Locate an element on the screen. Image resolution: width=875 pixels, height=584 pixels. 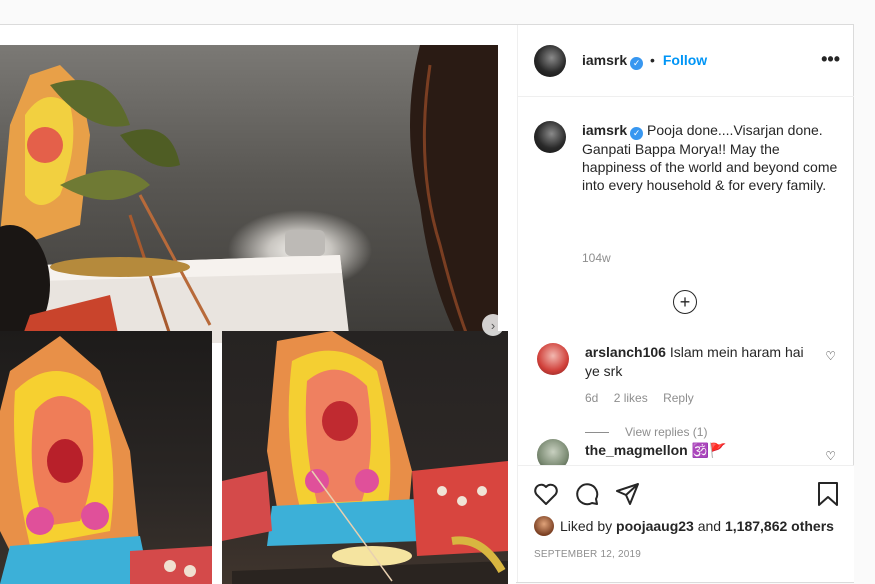
comment-text: arslanch106 Islam mein haram hai ye srk is located at coordinates (700, 362).